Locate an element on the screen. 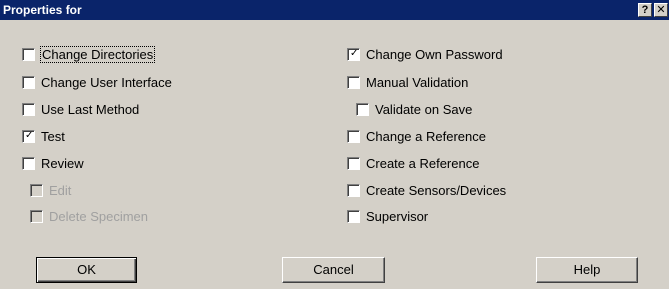  option-label: Use Last Method is located at coordinates (90, 109).